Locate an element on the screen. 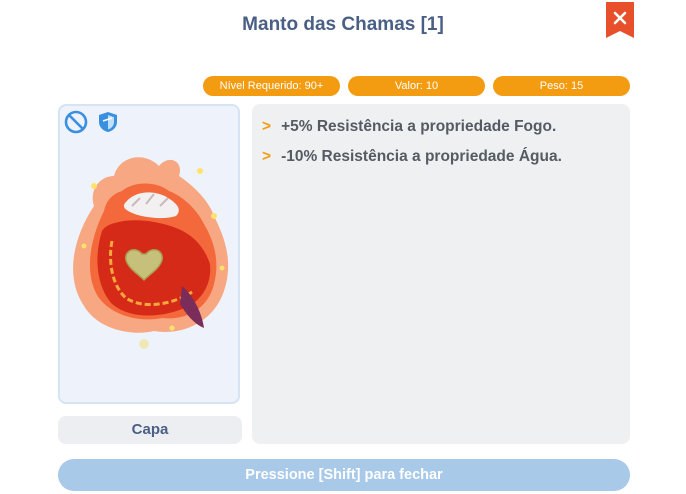 The height and width of the screenshot is (494, 686). close-button is located at coordinates (620, 20).